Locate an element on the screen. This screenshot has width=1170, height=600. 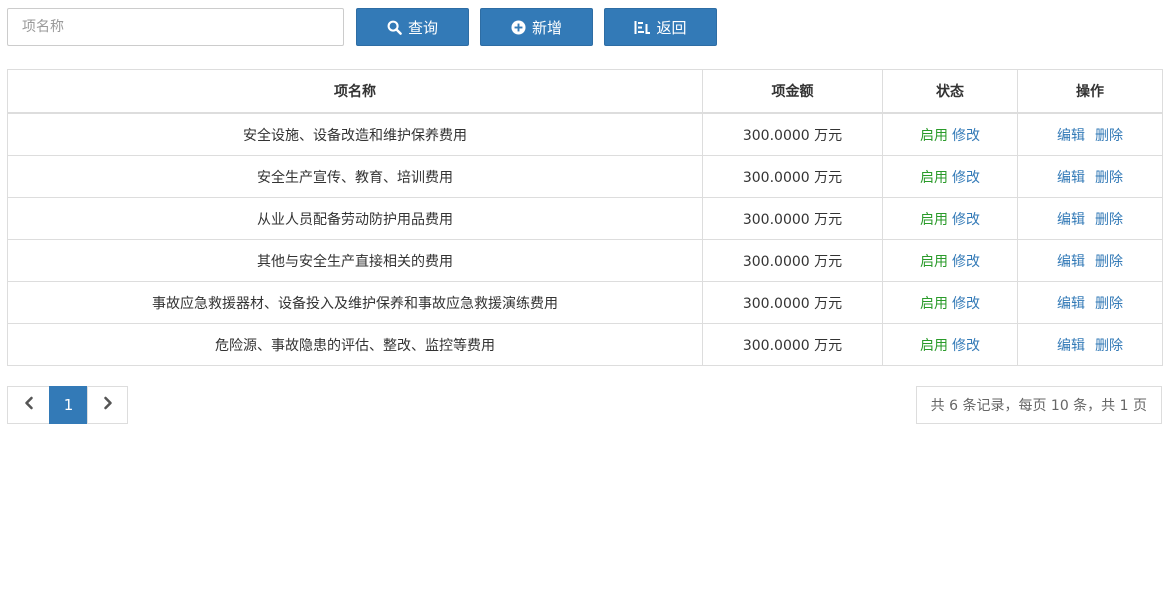
pagination: 1 is located at coordinates (67, 405).